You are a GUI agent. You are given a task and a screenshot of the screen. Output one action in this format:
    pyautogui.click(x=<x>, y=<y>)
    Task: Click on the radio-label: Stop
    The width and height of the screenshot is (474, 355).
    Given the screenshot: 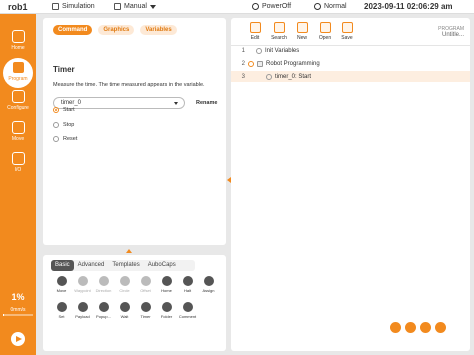 What is the action you would take?
    pyautogui.click(x=69, y=125)
    